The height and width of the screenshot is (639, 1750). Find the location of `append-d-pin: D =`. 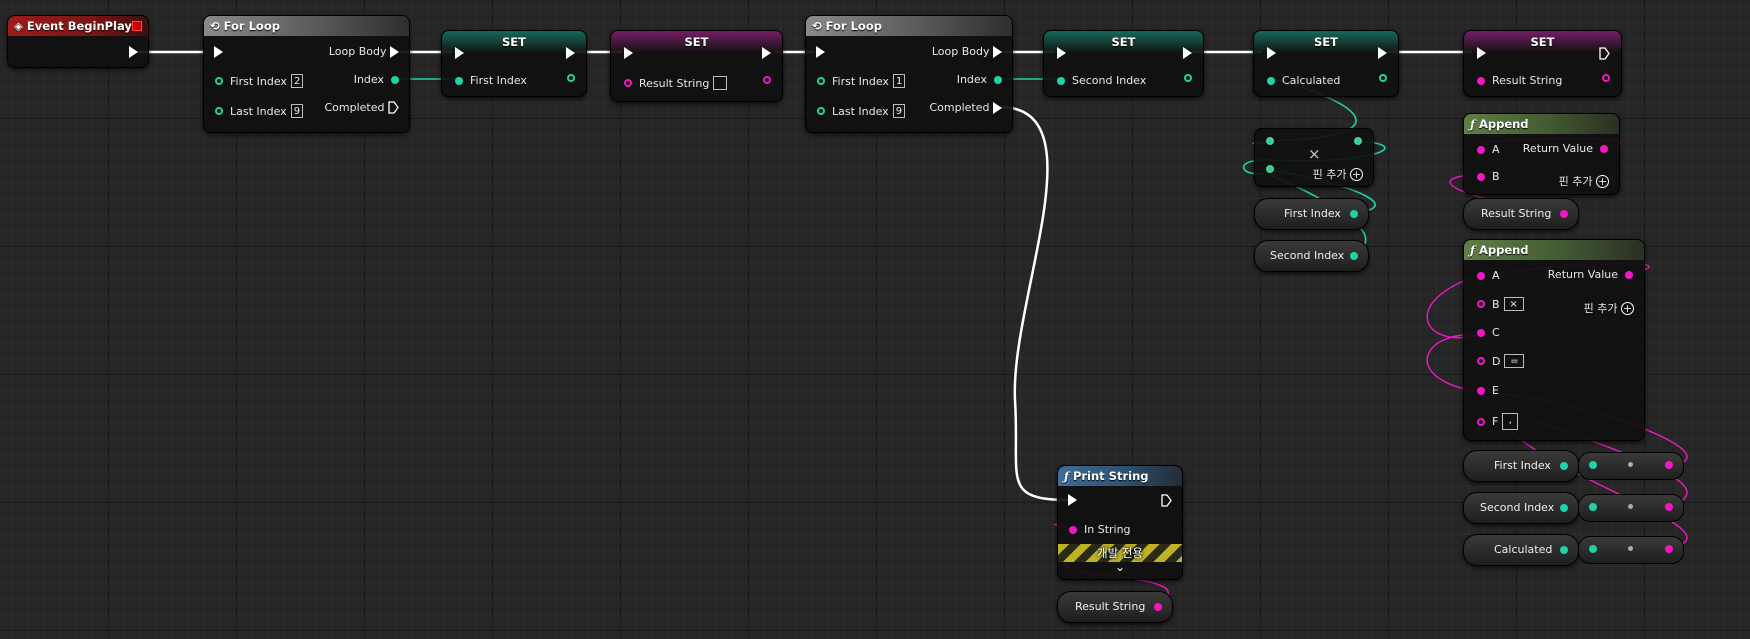

append-d-pin: D = is located at coordinates (1501, 361).